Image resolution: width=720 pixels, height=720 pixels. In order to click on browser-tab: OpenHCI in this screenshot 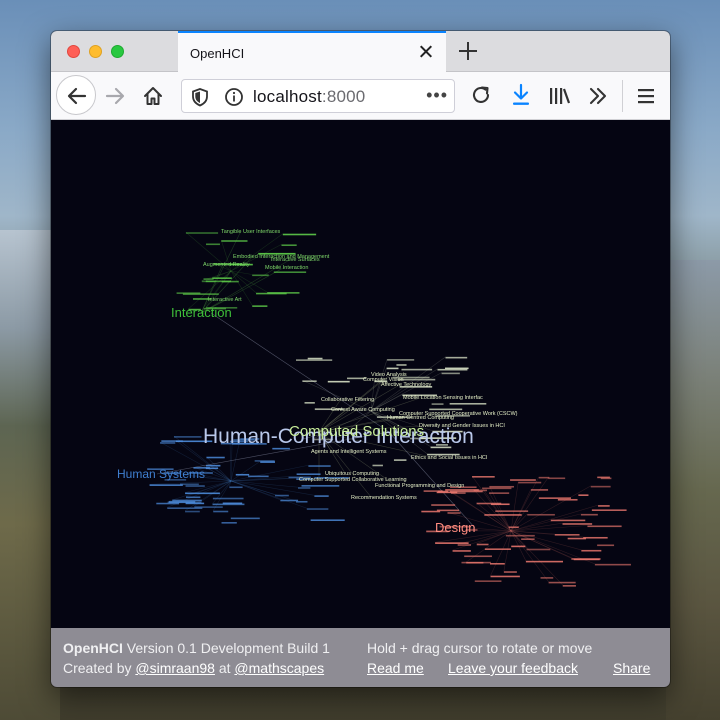, I will do `click(312, 51)`.